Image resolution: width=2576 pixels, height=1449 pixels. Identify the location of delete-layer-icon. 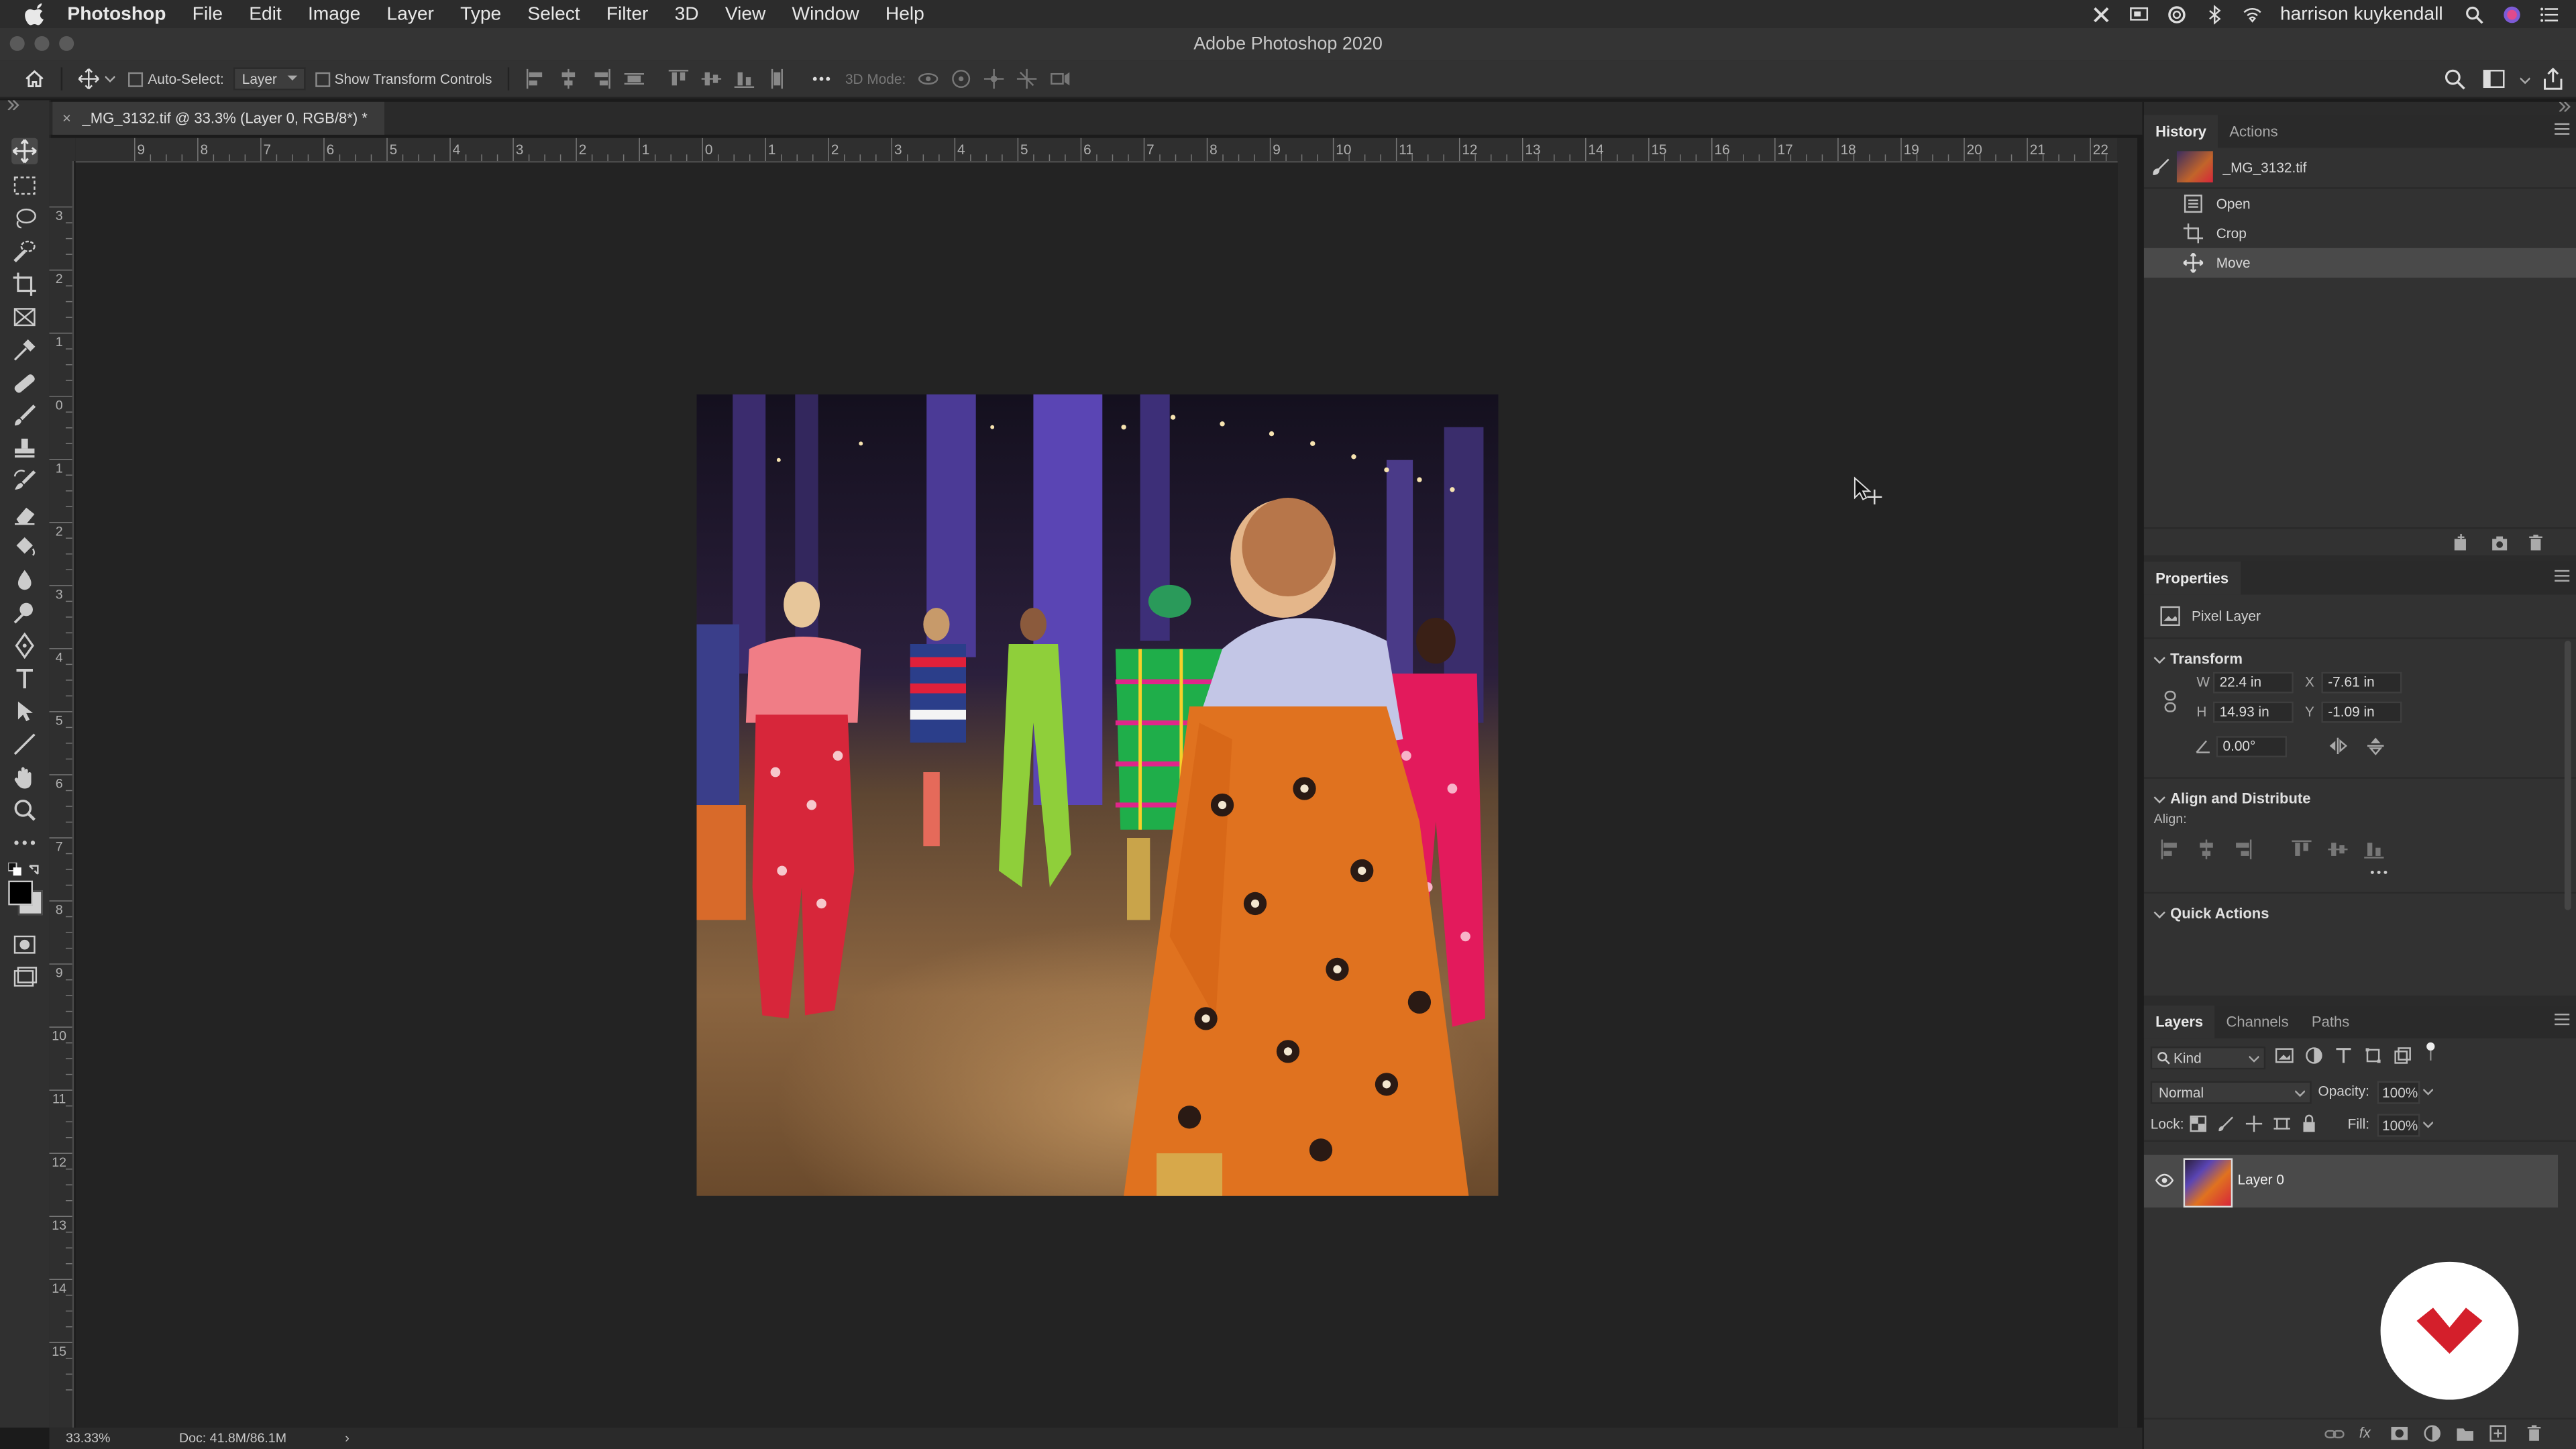
(2534, 1433).